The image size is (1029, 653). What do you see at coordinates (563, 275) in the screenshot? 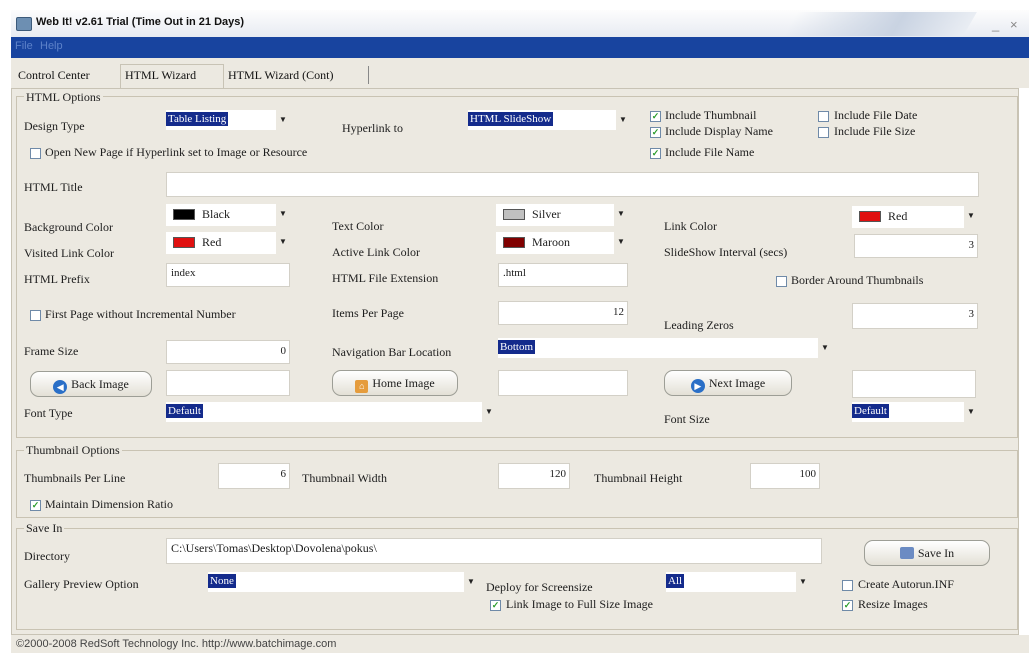
I see `html-file-extension-input: .html` at bounding box center [563, 275].